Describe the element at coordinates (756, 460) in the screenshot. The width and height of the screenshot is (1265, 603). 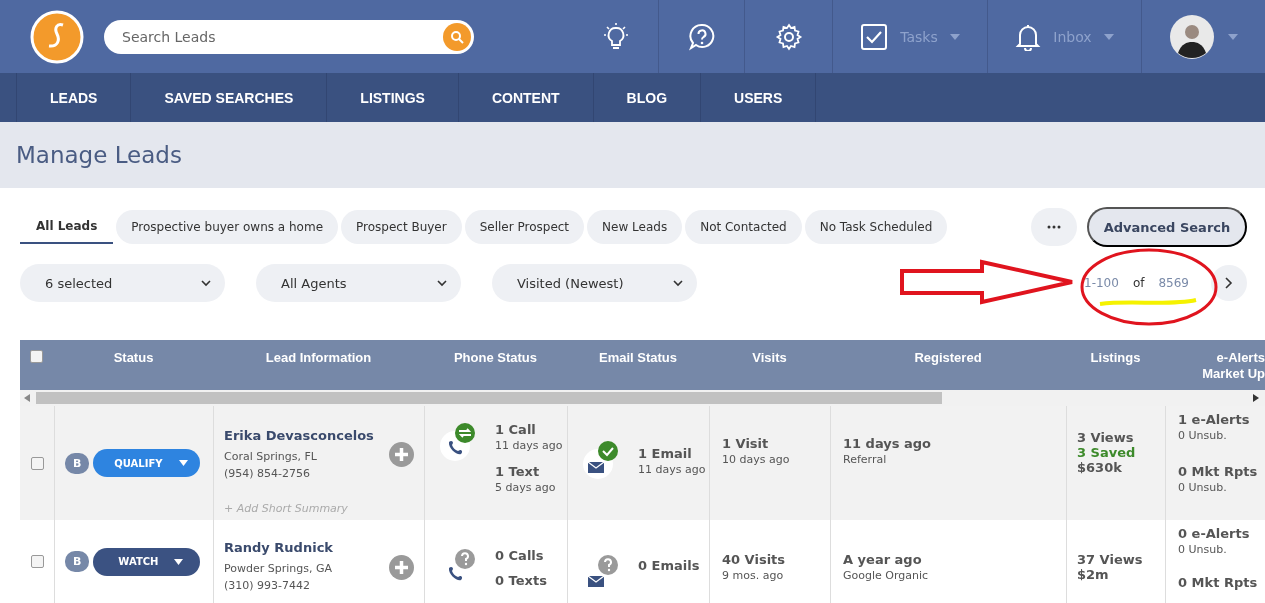
I see `visit-time: 10 days ago` at that location.